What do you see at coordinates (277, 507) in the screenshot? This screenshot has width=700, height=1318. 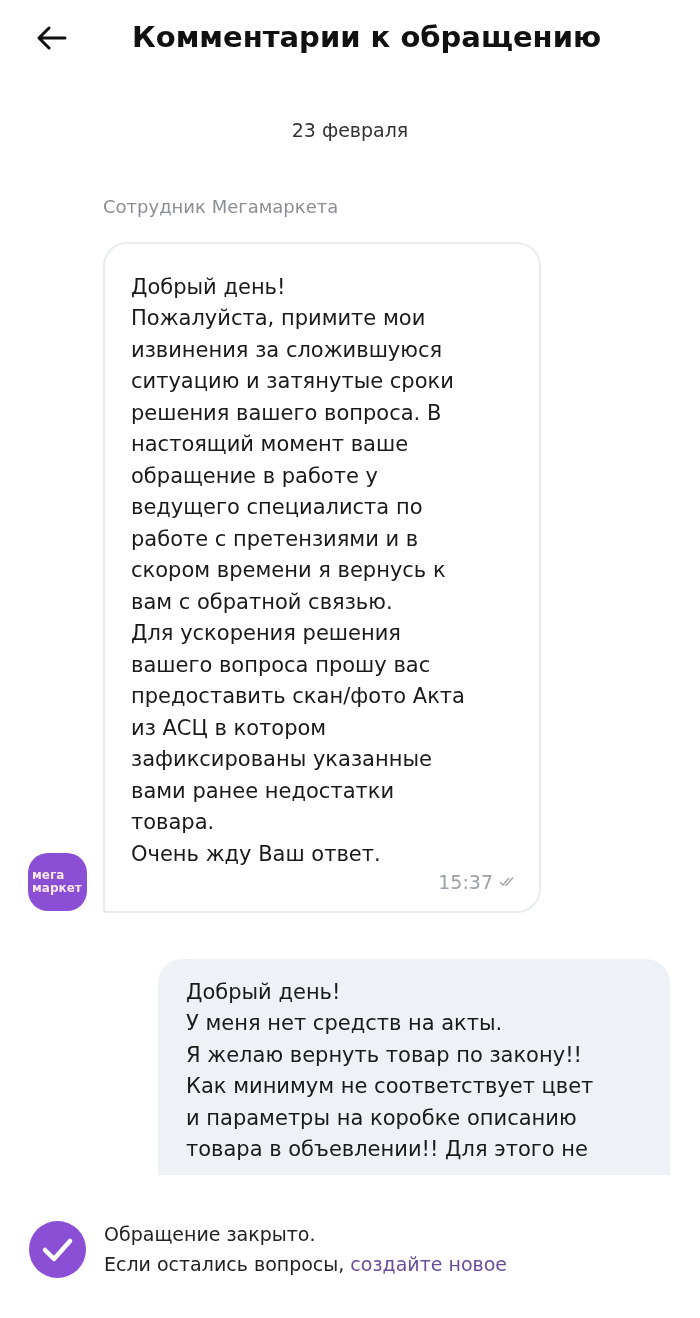 I see `message-text-line: ведущего специалиста по` at bounding box center [277, 507].